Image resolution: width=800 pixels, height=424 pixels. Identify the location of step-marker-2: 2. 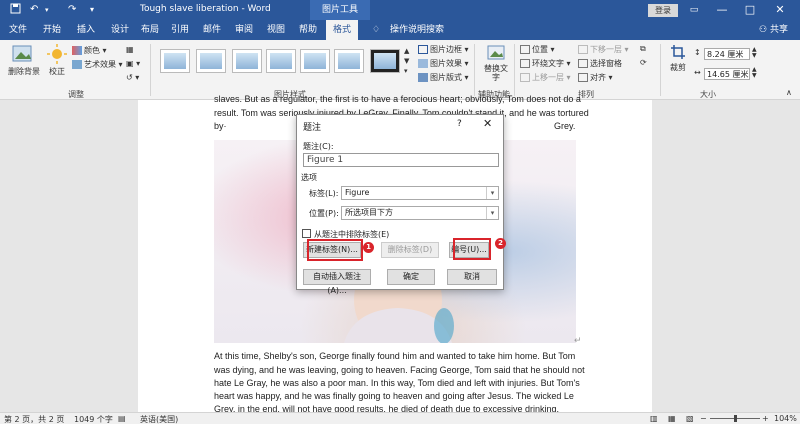
(500, 243).